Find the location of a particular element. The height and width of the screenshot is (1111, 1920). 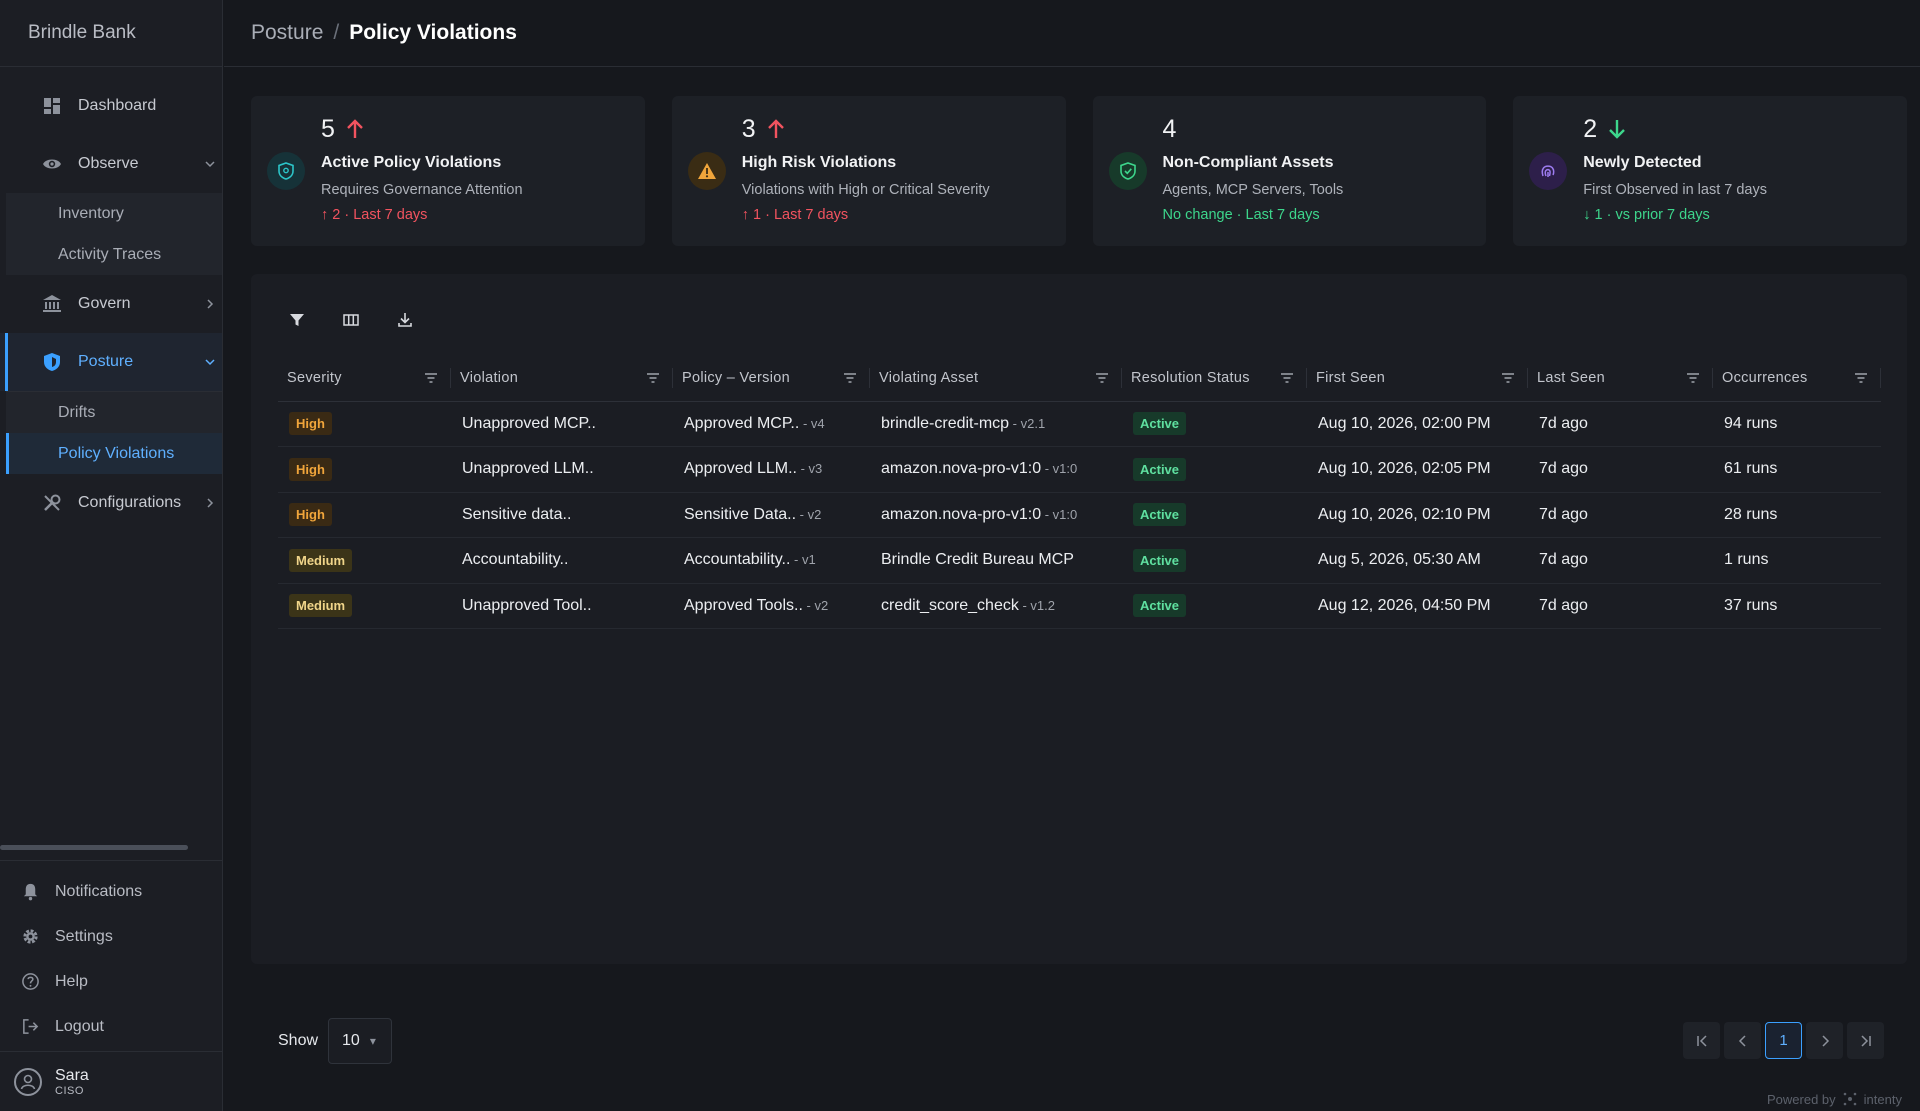

policy-cell: Approved Tools.. - v2 is located at coordinates (771, 606).